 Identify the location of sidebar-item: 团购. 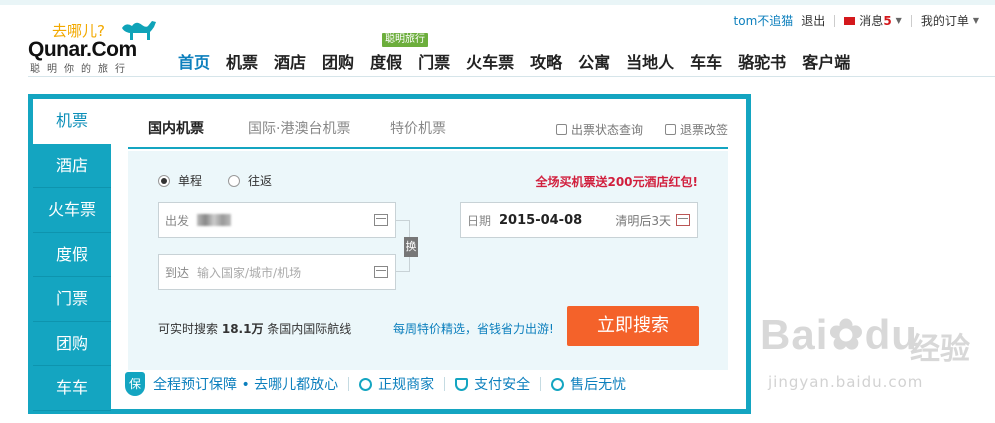
(72, 344).